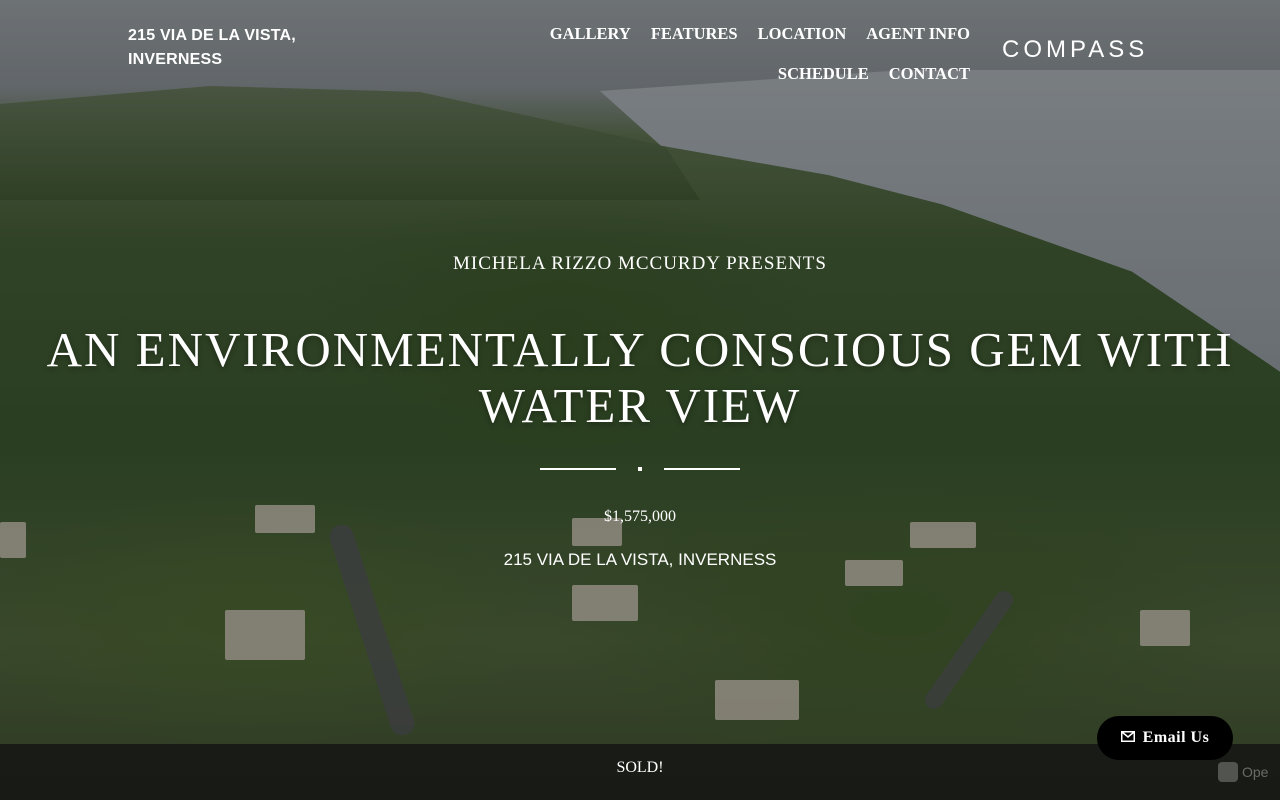  I want to click on compass-logo: COMPASS, so click(1075, 50).